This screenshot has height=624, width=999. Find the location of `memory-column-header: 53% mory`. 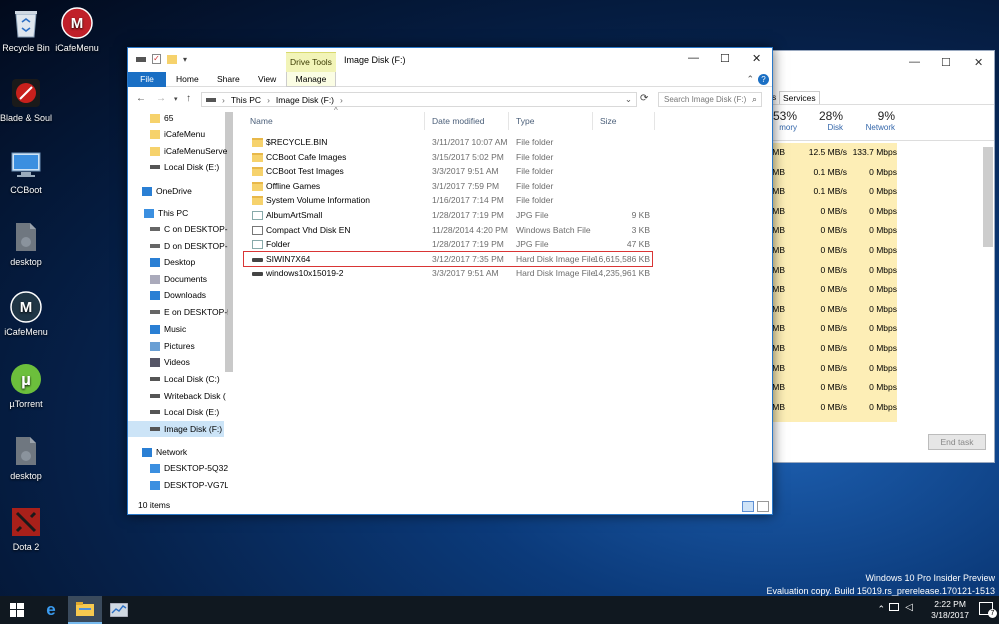

memory-column-header: 53% mory is located at coordinates (783, 120).